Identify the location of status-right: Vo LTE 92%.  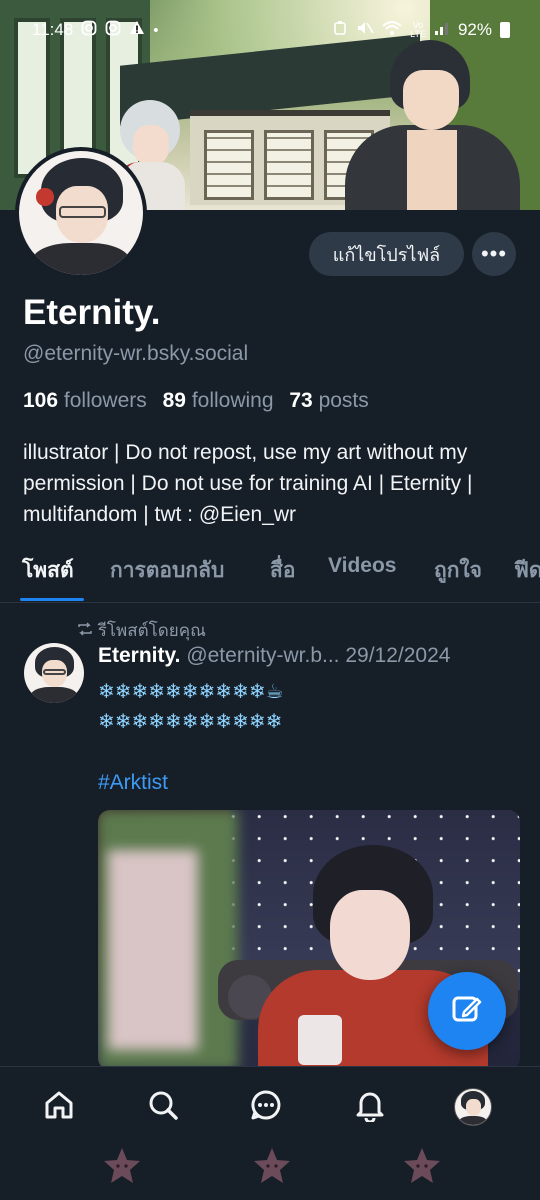
(421, 30).